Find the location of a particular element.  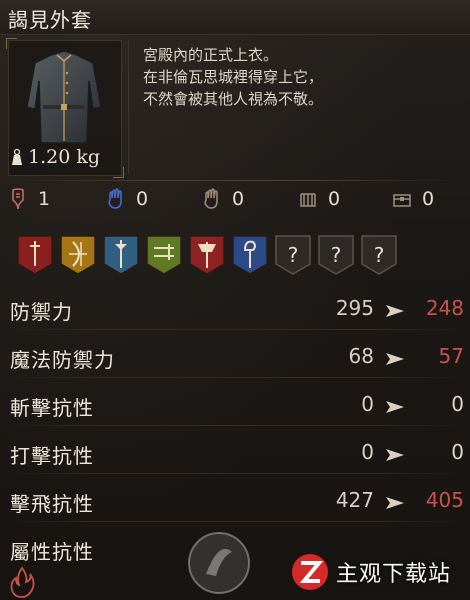

stat-current-value: 427 is located at coordinates (354, 500).